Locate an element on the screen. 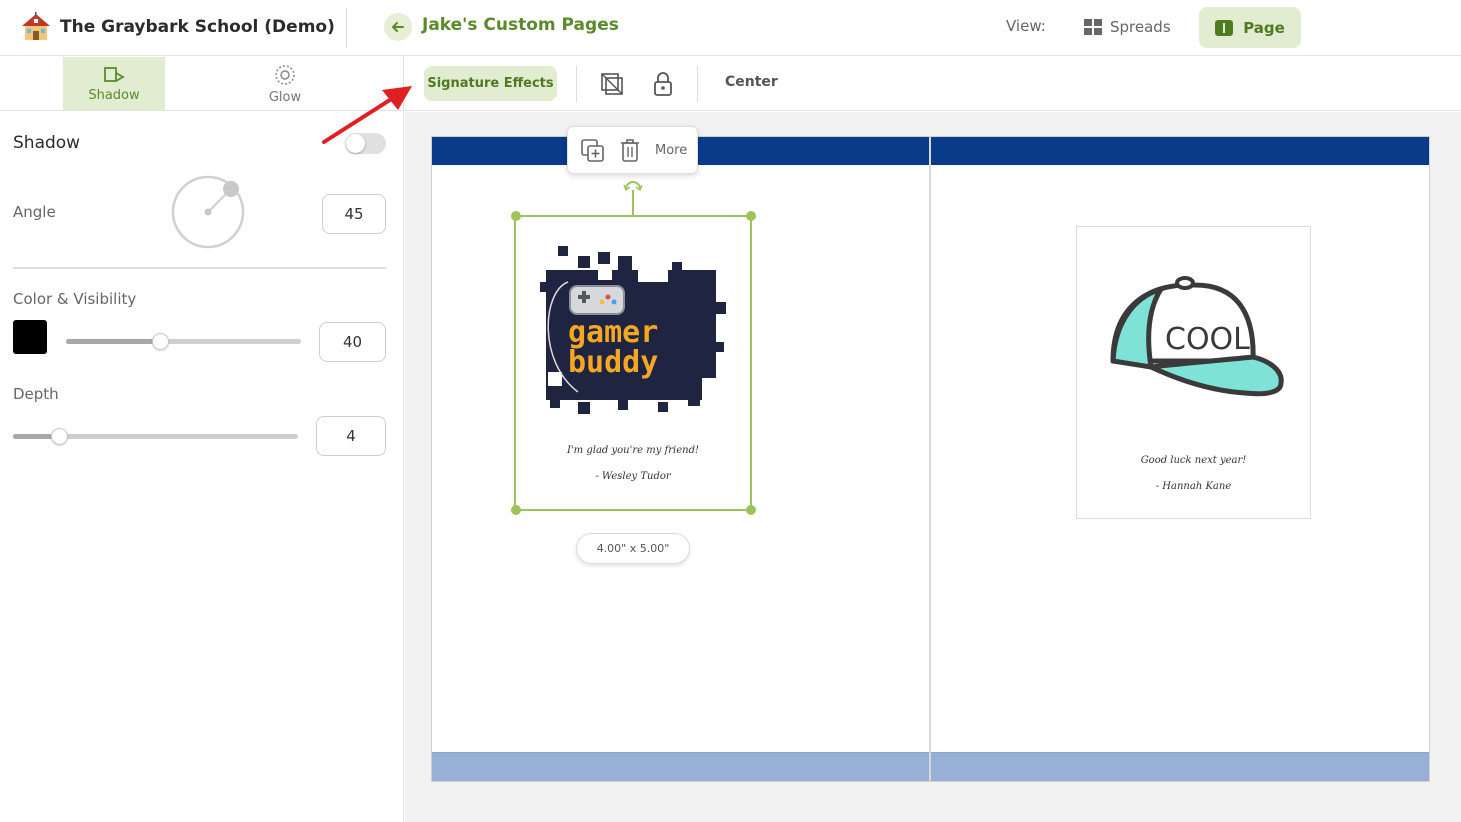 Image resolution: width=1461 pixels, height=822 pixels. trash-icon is located at coordinates (630, 150).